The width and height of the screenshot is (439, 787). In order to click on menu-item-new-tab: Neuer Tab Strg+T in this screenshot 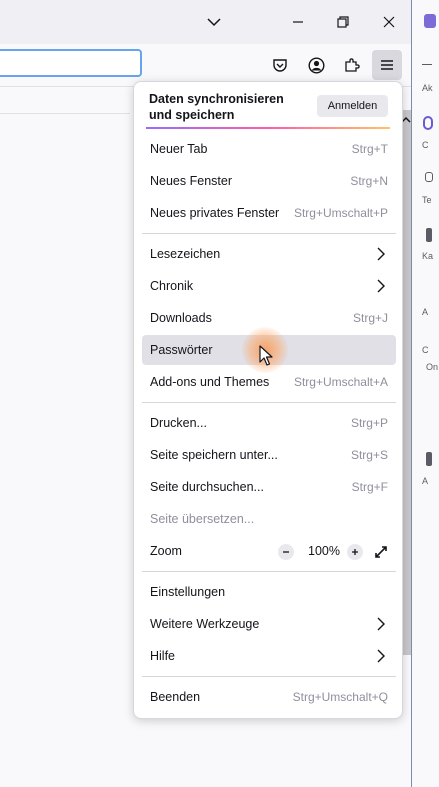, I will do `click(269, 149)`.